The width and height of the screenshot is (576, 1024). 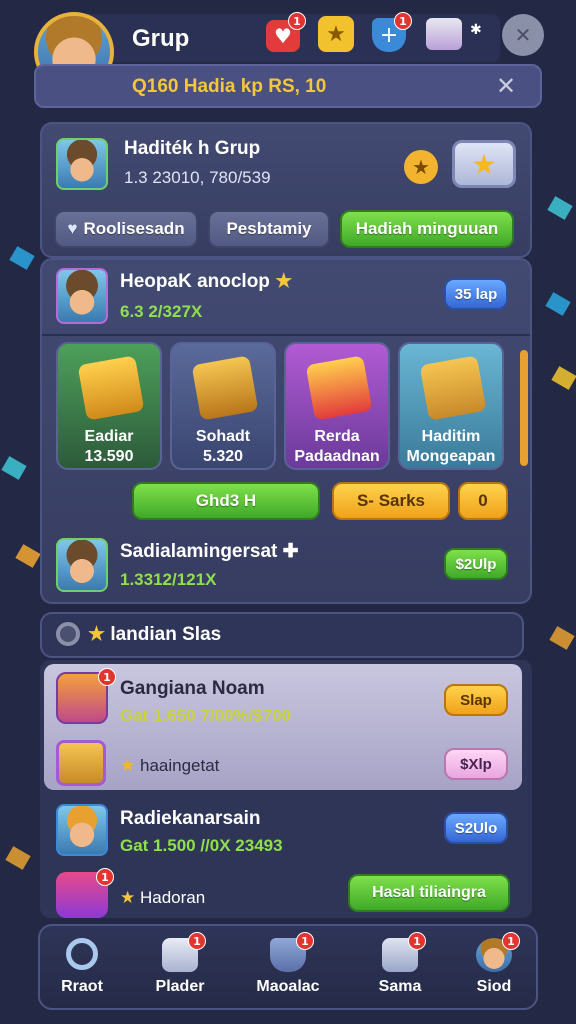 I want to click on sort-button: S- Sarks, so click(x=391, y=501).